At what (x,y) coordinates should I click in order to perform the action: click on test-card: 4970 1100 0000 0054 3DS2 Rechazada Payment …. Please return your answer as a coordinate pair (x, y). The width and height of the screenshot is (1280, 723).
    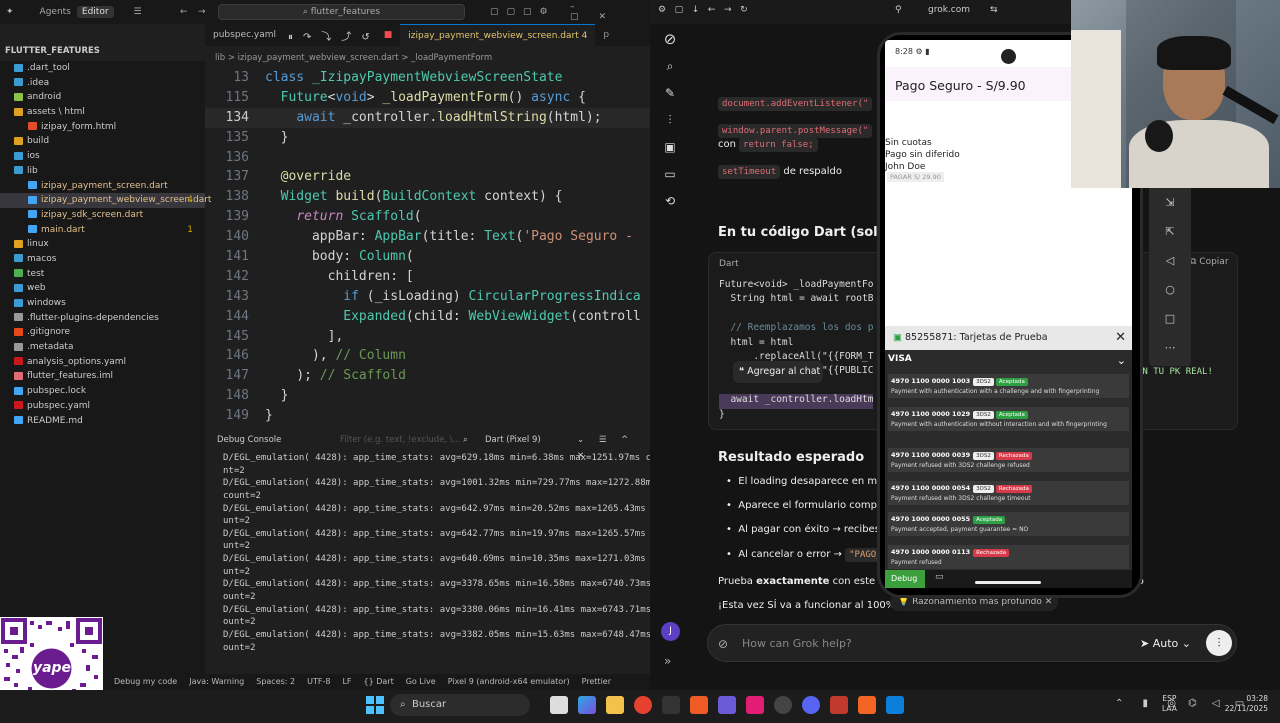
    Looking at the image, I should click on (1008, 493).